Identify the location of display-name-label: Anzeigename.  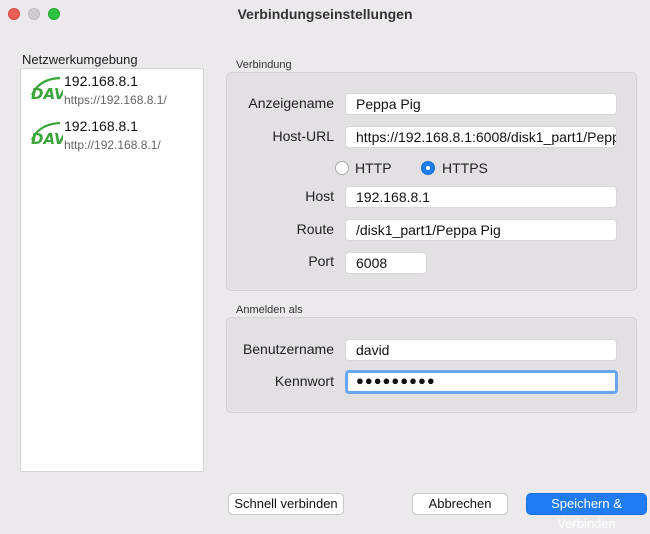
(291, 103).